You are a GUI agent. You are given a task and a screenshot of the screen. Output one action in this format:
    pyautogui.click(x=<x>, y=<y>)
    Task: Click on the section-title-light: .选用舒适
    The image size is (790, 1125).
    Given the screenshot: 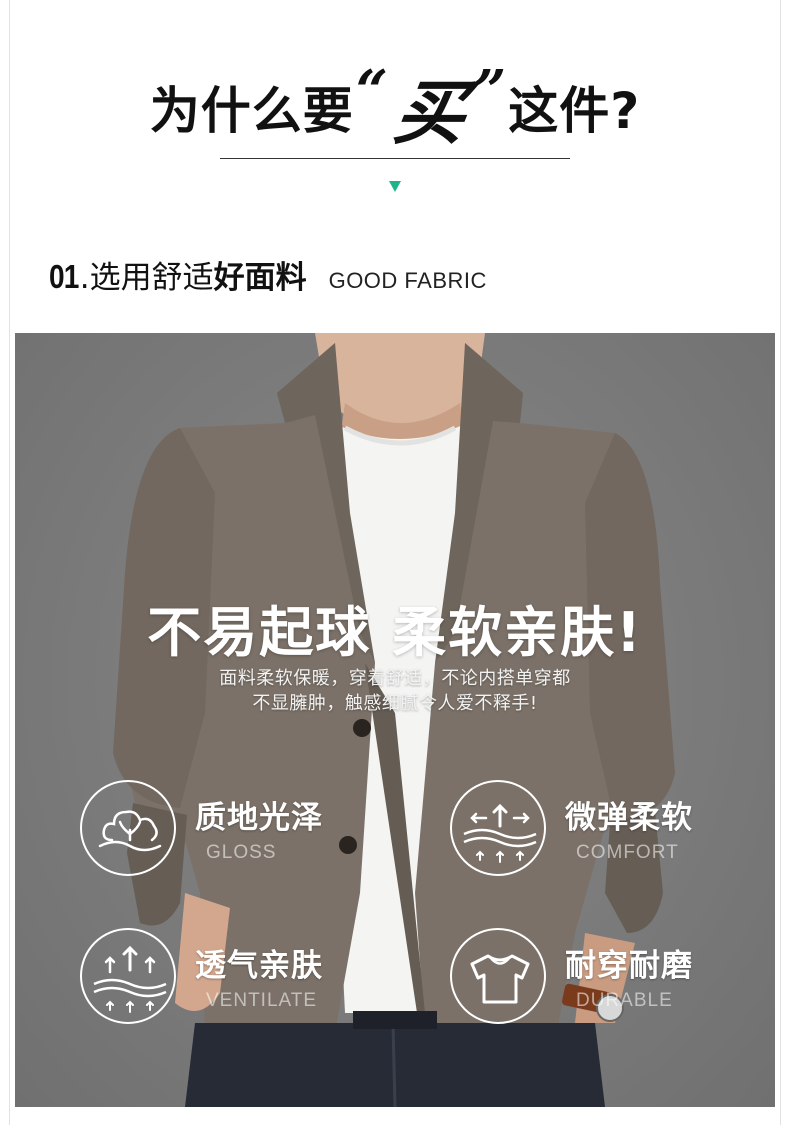 What is the action you would take?
    pyautogui.click(x=146, y=278)
    